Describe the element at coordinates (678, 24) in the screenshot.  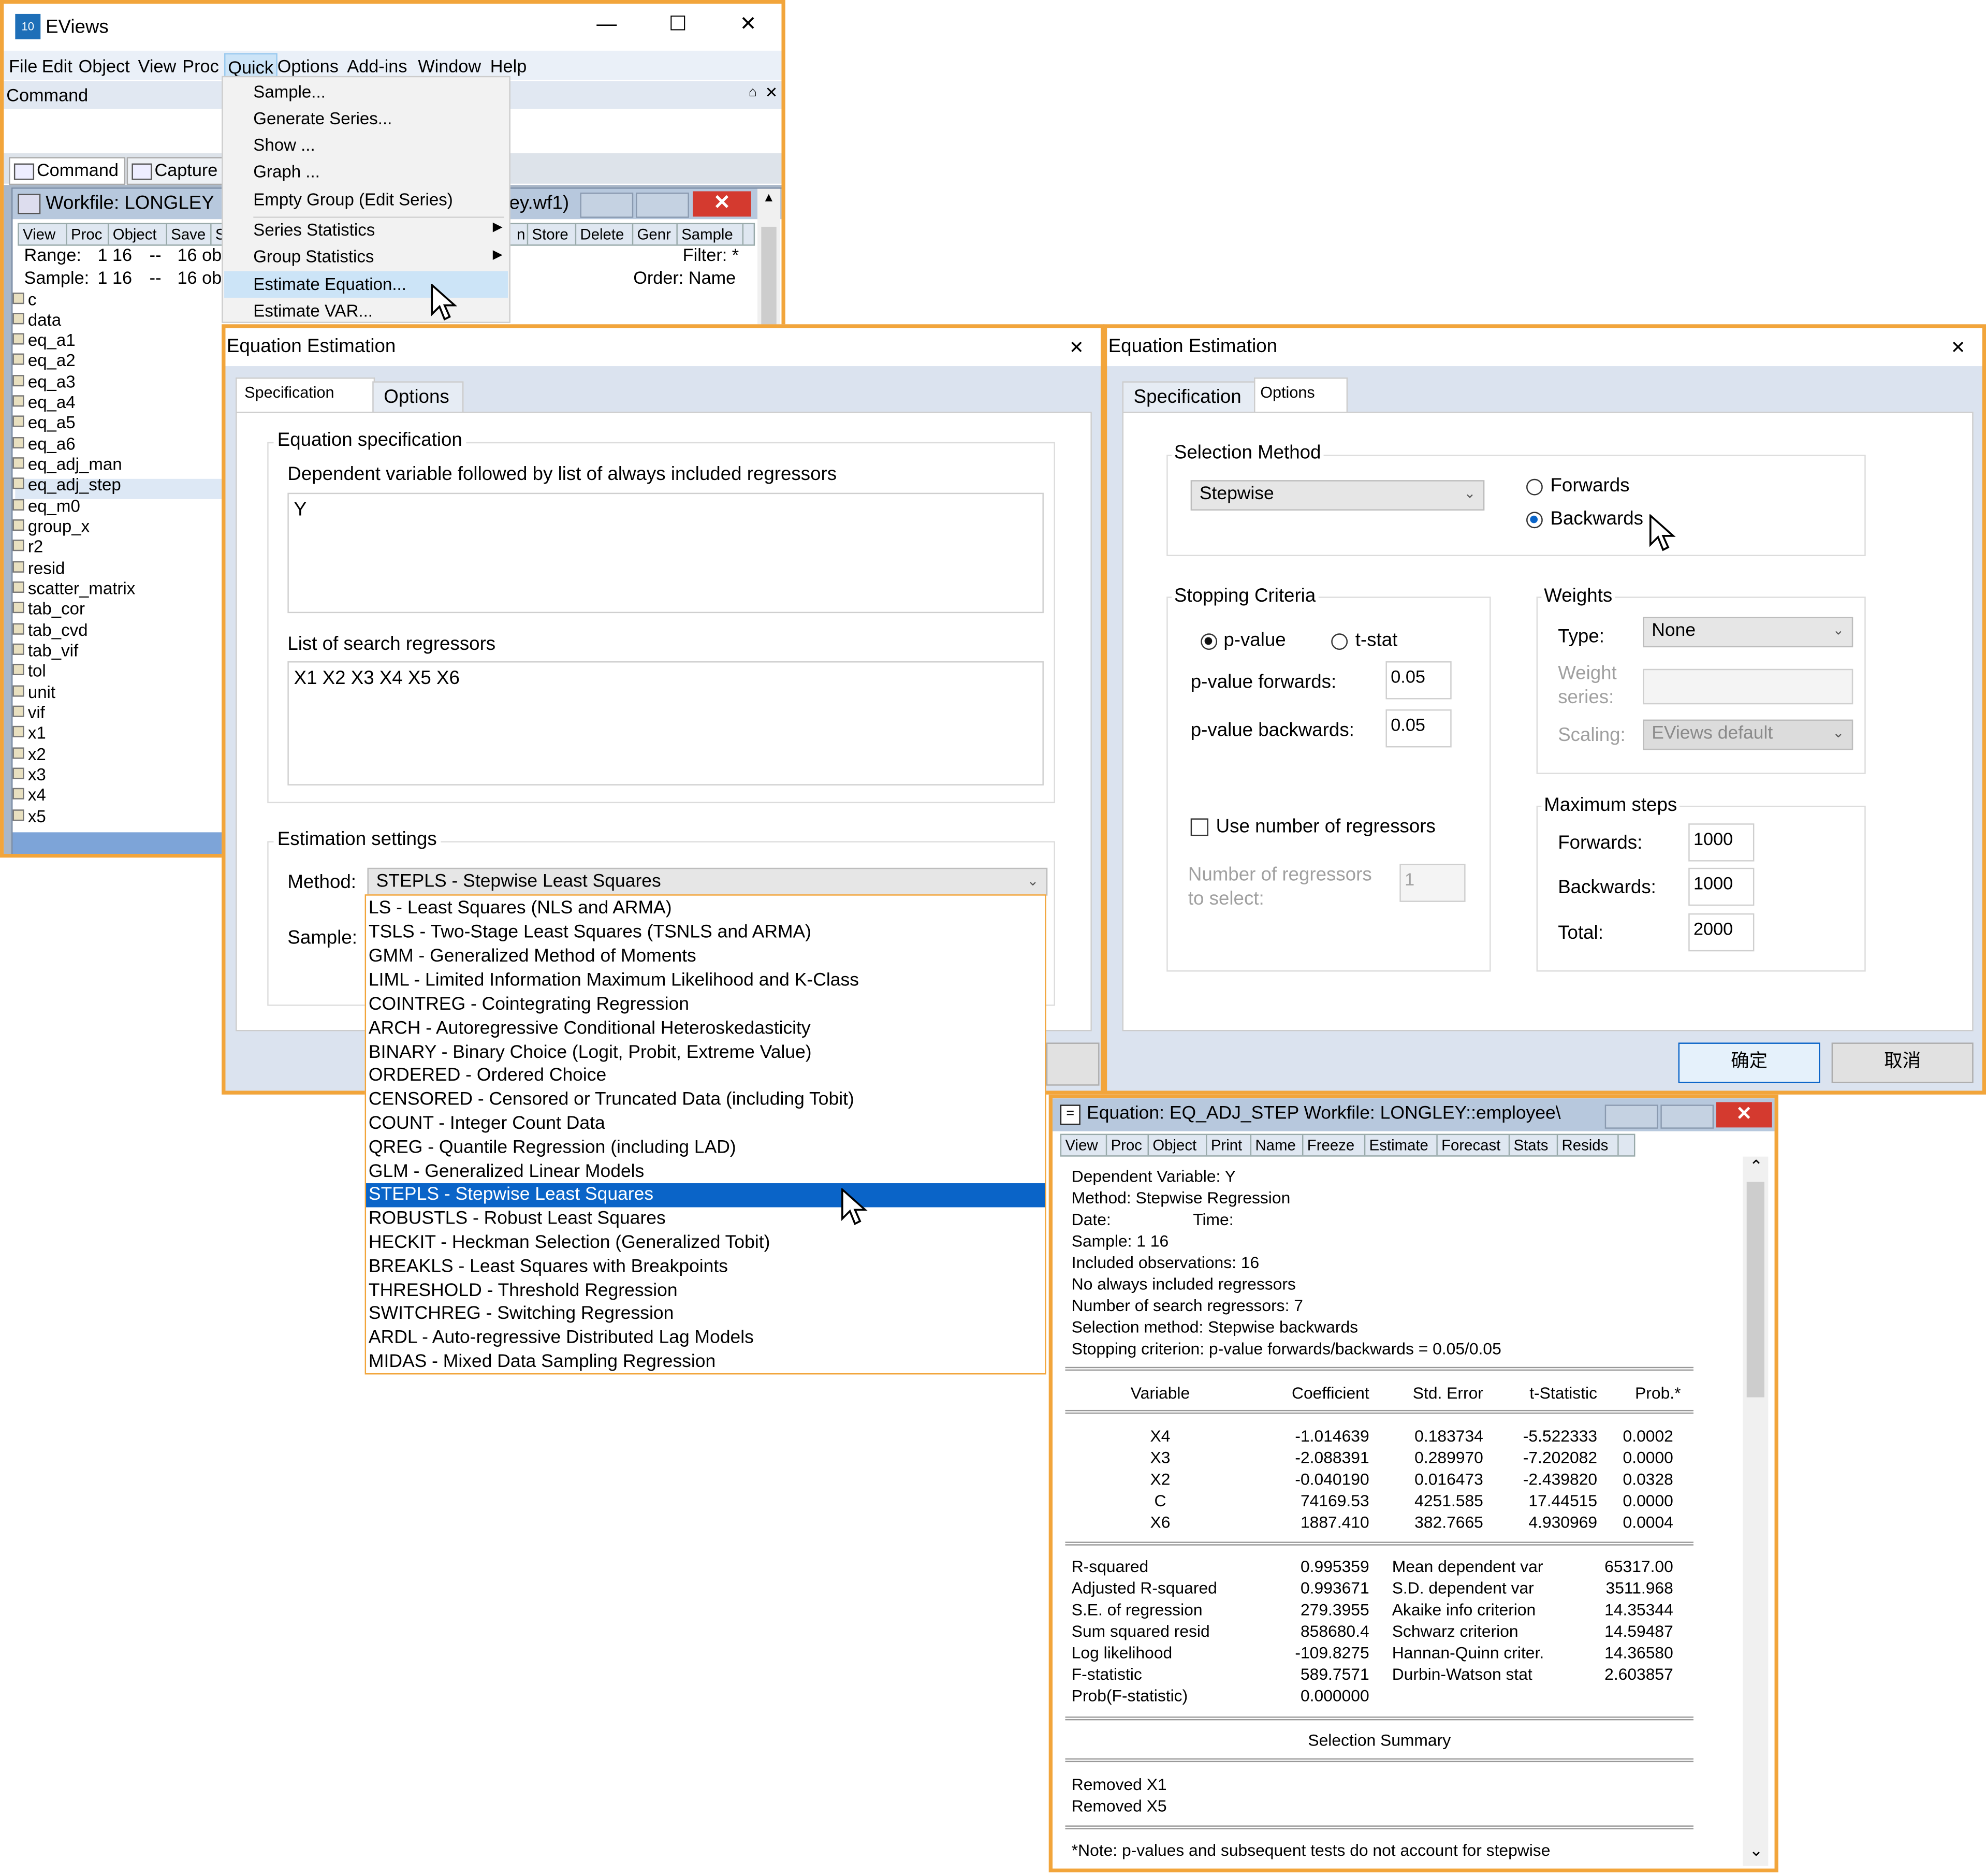
I see `maximize-button: ☐` at that location.